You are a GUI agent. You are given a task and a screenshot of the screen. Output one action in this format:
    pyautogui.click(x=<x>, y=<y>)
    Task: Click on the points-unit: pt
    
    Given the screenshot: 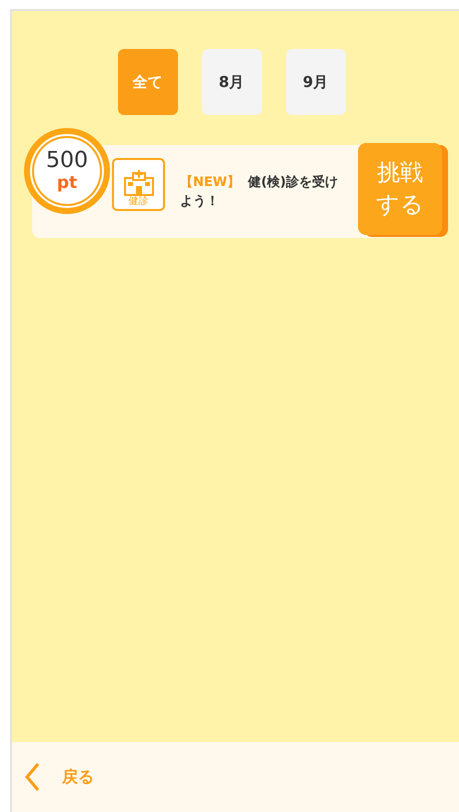 What is the action you would take?
    pyautogui.click(x=67, y=183)
    